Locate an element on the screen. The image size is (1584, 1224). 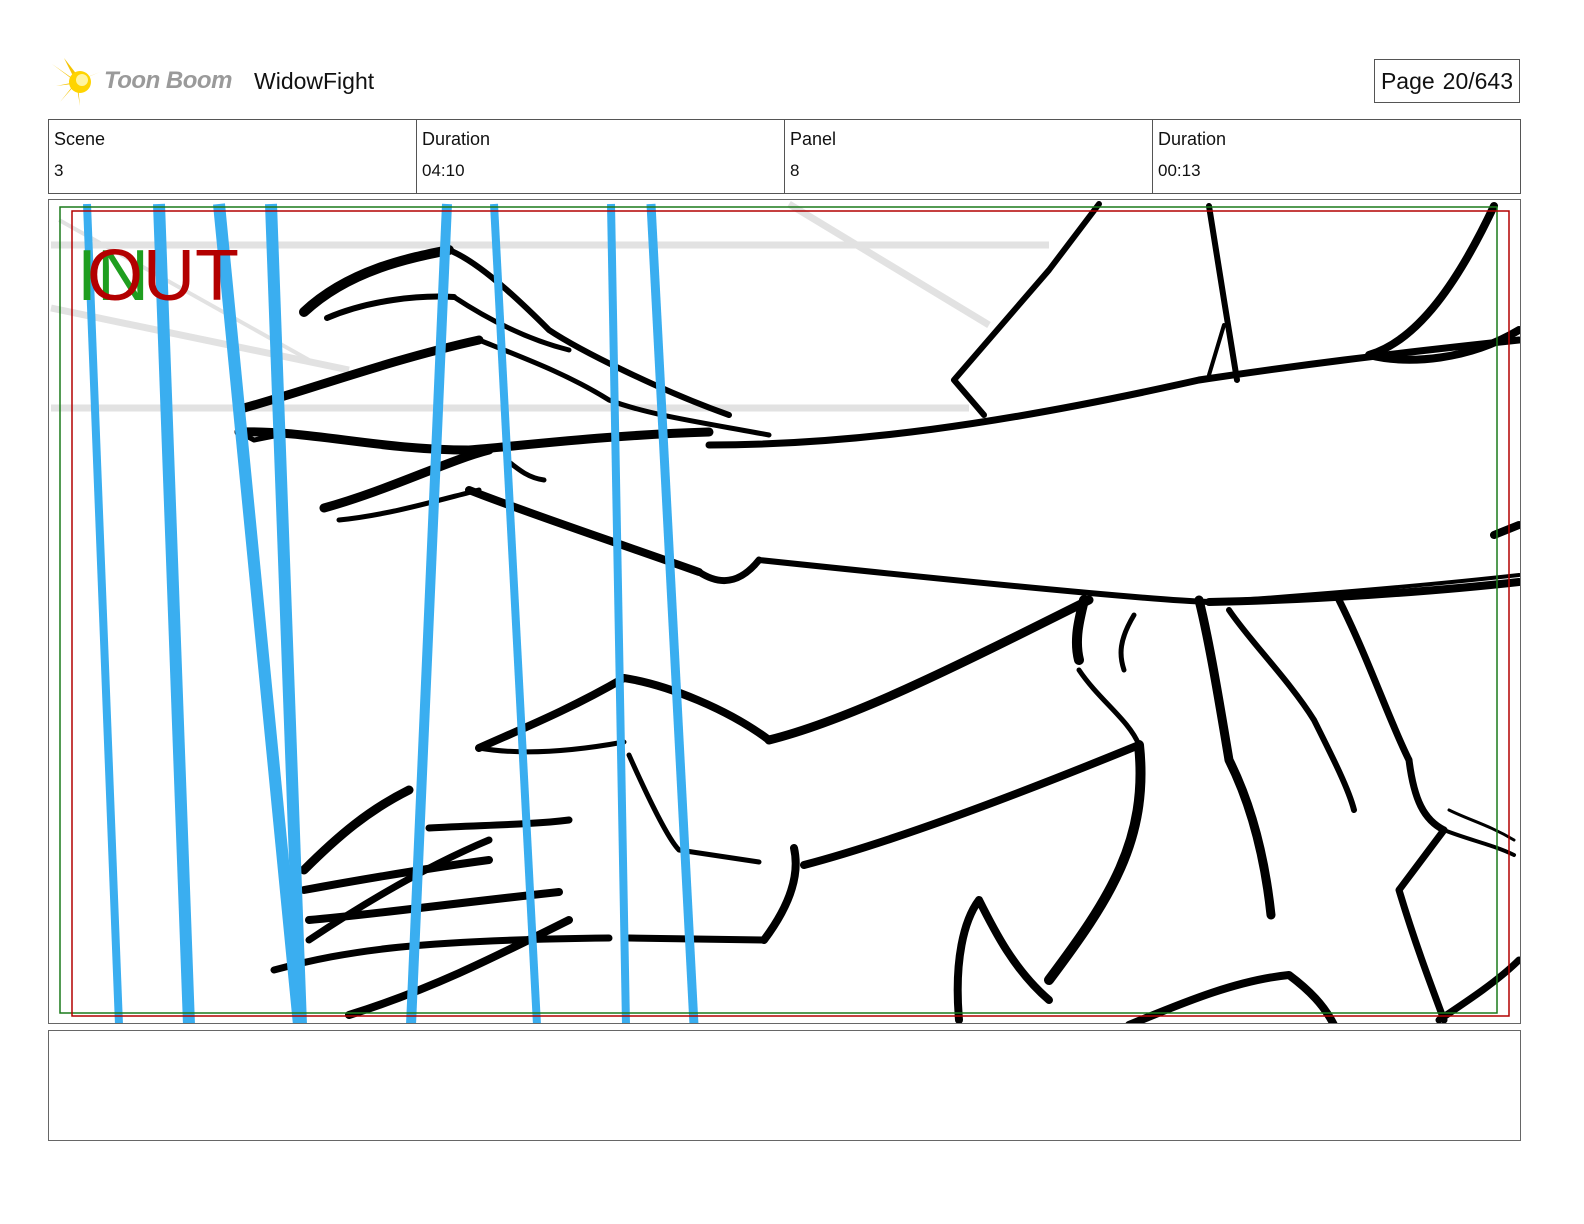
page-indicator: Page 20/643 is located at coordinates (1447, 81).